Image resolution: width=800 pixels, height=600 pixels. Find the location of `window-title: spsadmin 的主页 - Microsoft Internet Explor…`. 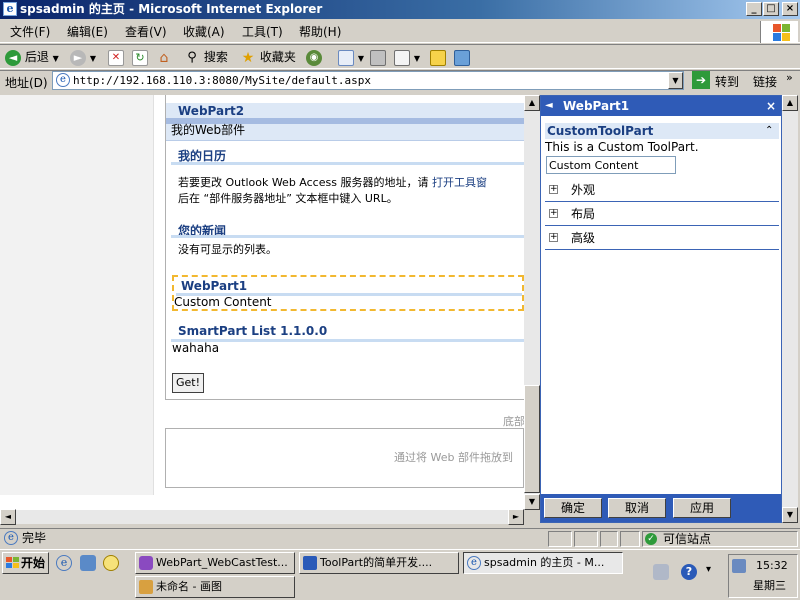

window-title: spsadmin 的主页 - Microsoft Internet Explor… is located at coordinates (171, 9).